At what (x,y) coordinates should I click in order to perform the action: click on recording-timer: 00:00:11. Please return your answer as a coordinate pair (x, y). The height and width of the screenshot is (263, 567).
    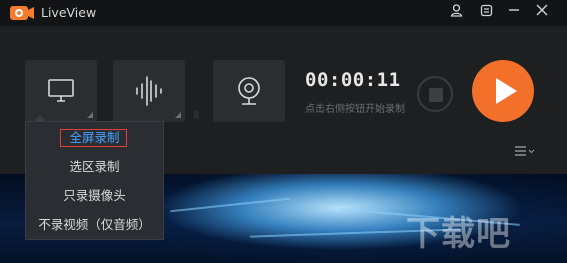
    Looking at the image, I should click on (353, 80).